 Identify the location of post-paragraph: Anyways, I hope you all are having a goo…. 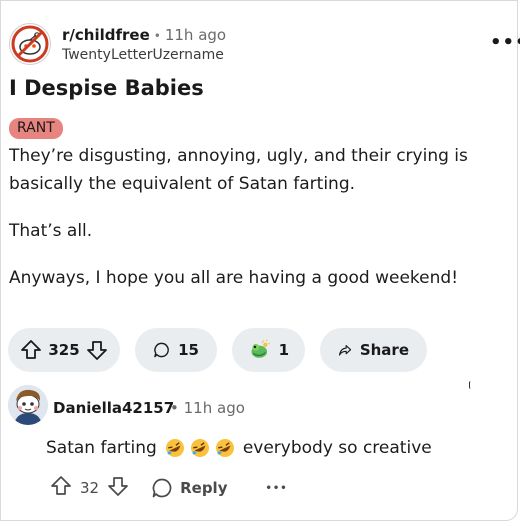
(234, 278).